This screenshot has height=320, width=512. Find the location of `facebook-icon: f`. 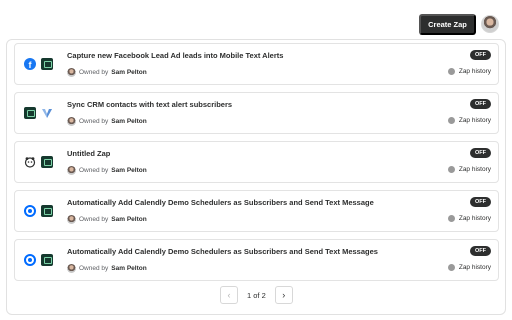

facebook-icon: f is located at coordinates (30, 64).